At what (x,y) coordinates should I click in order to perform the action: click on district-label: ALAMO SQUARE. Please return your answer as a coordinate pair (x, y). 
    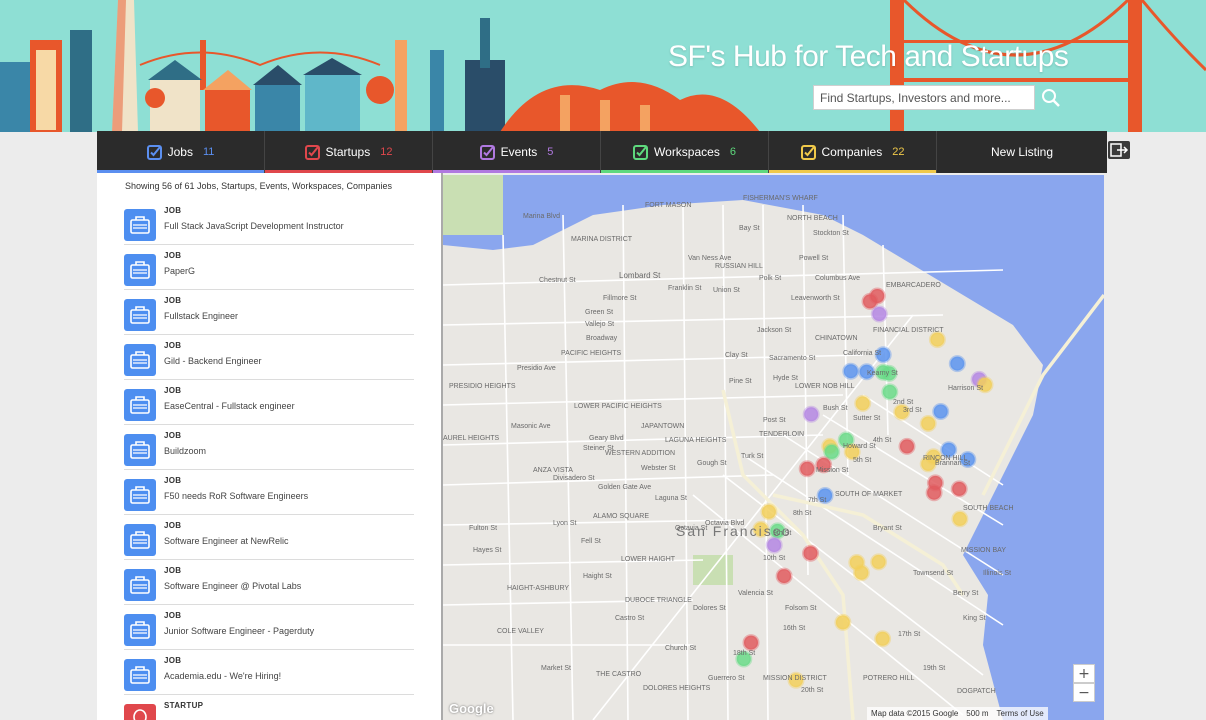
    Looking at the image, I should click on (621, 516).